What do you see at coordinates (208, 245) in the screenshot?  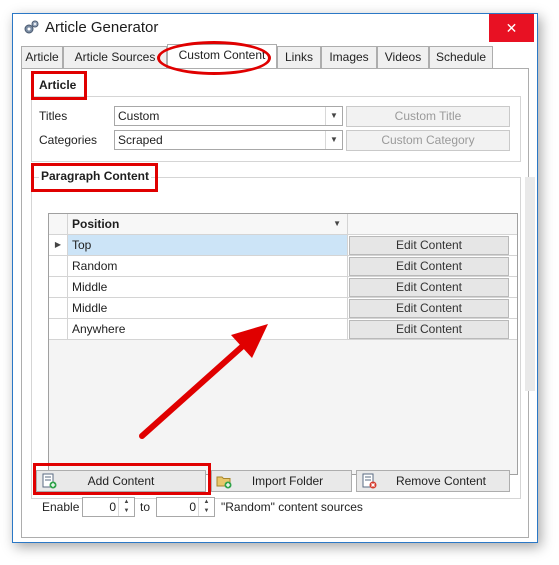 I see `position-cell: Top` at bounding box center [208, 245].